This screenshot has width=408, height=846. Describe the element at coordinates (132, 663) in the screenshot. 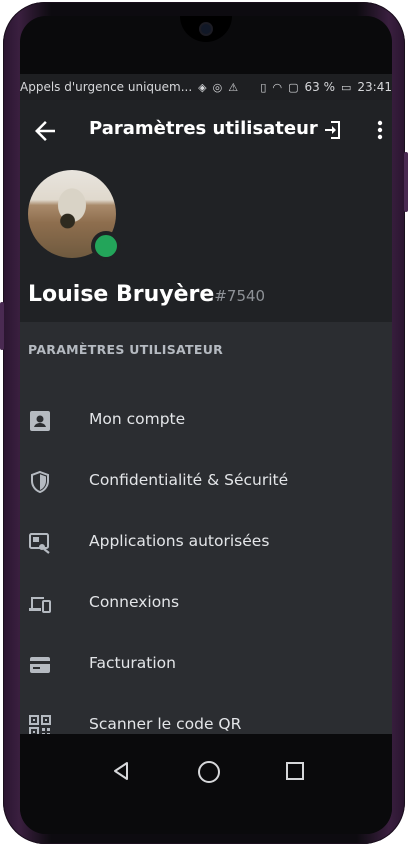

I see `settings-item-label: Facturation` at that location.